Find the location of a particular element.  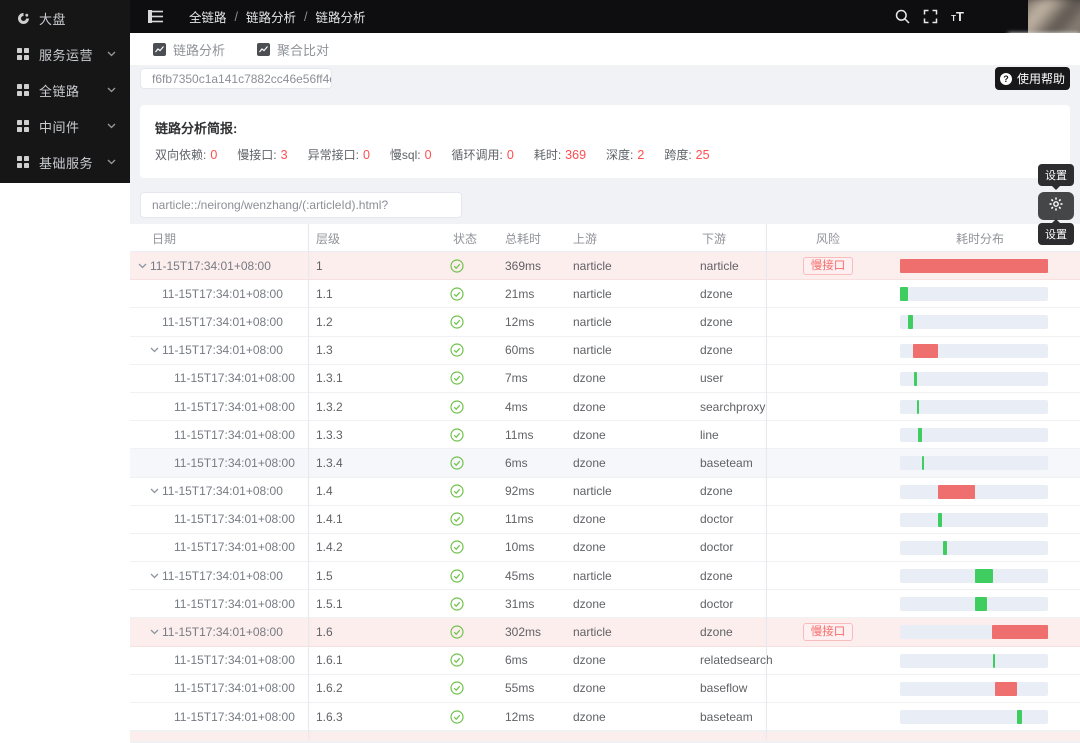

cell-level: 1.4.1 is located at coordinates (329, 519).